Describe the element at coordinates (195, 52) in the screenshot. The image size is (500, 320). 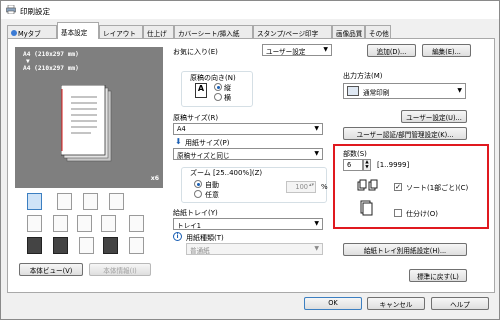
I see `favorites-label: お気に入り(E)` at that location.